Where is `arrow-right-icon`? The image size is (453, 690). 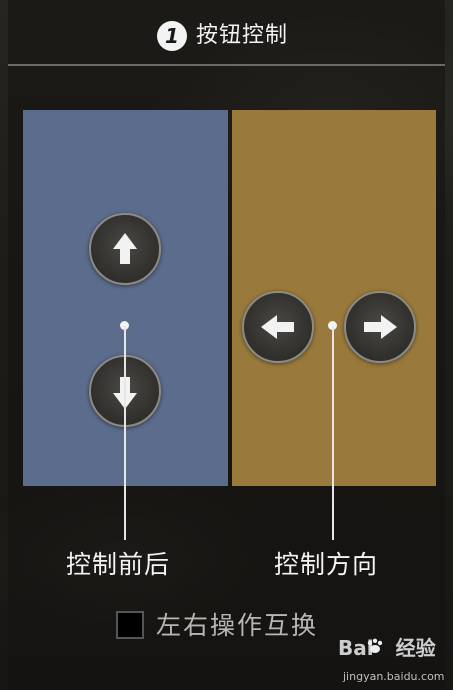
arrow-right-icon is located at coordinates (380, 327).